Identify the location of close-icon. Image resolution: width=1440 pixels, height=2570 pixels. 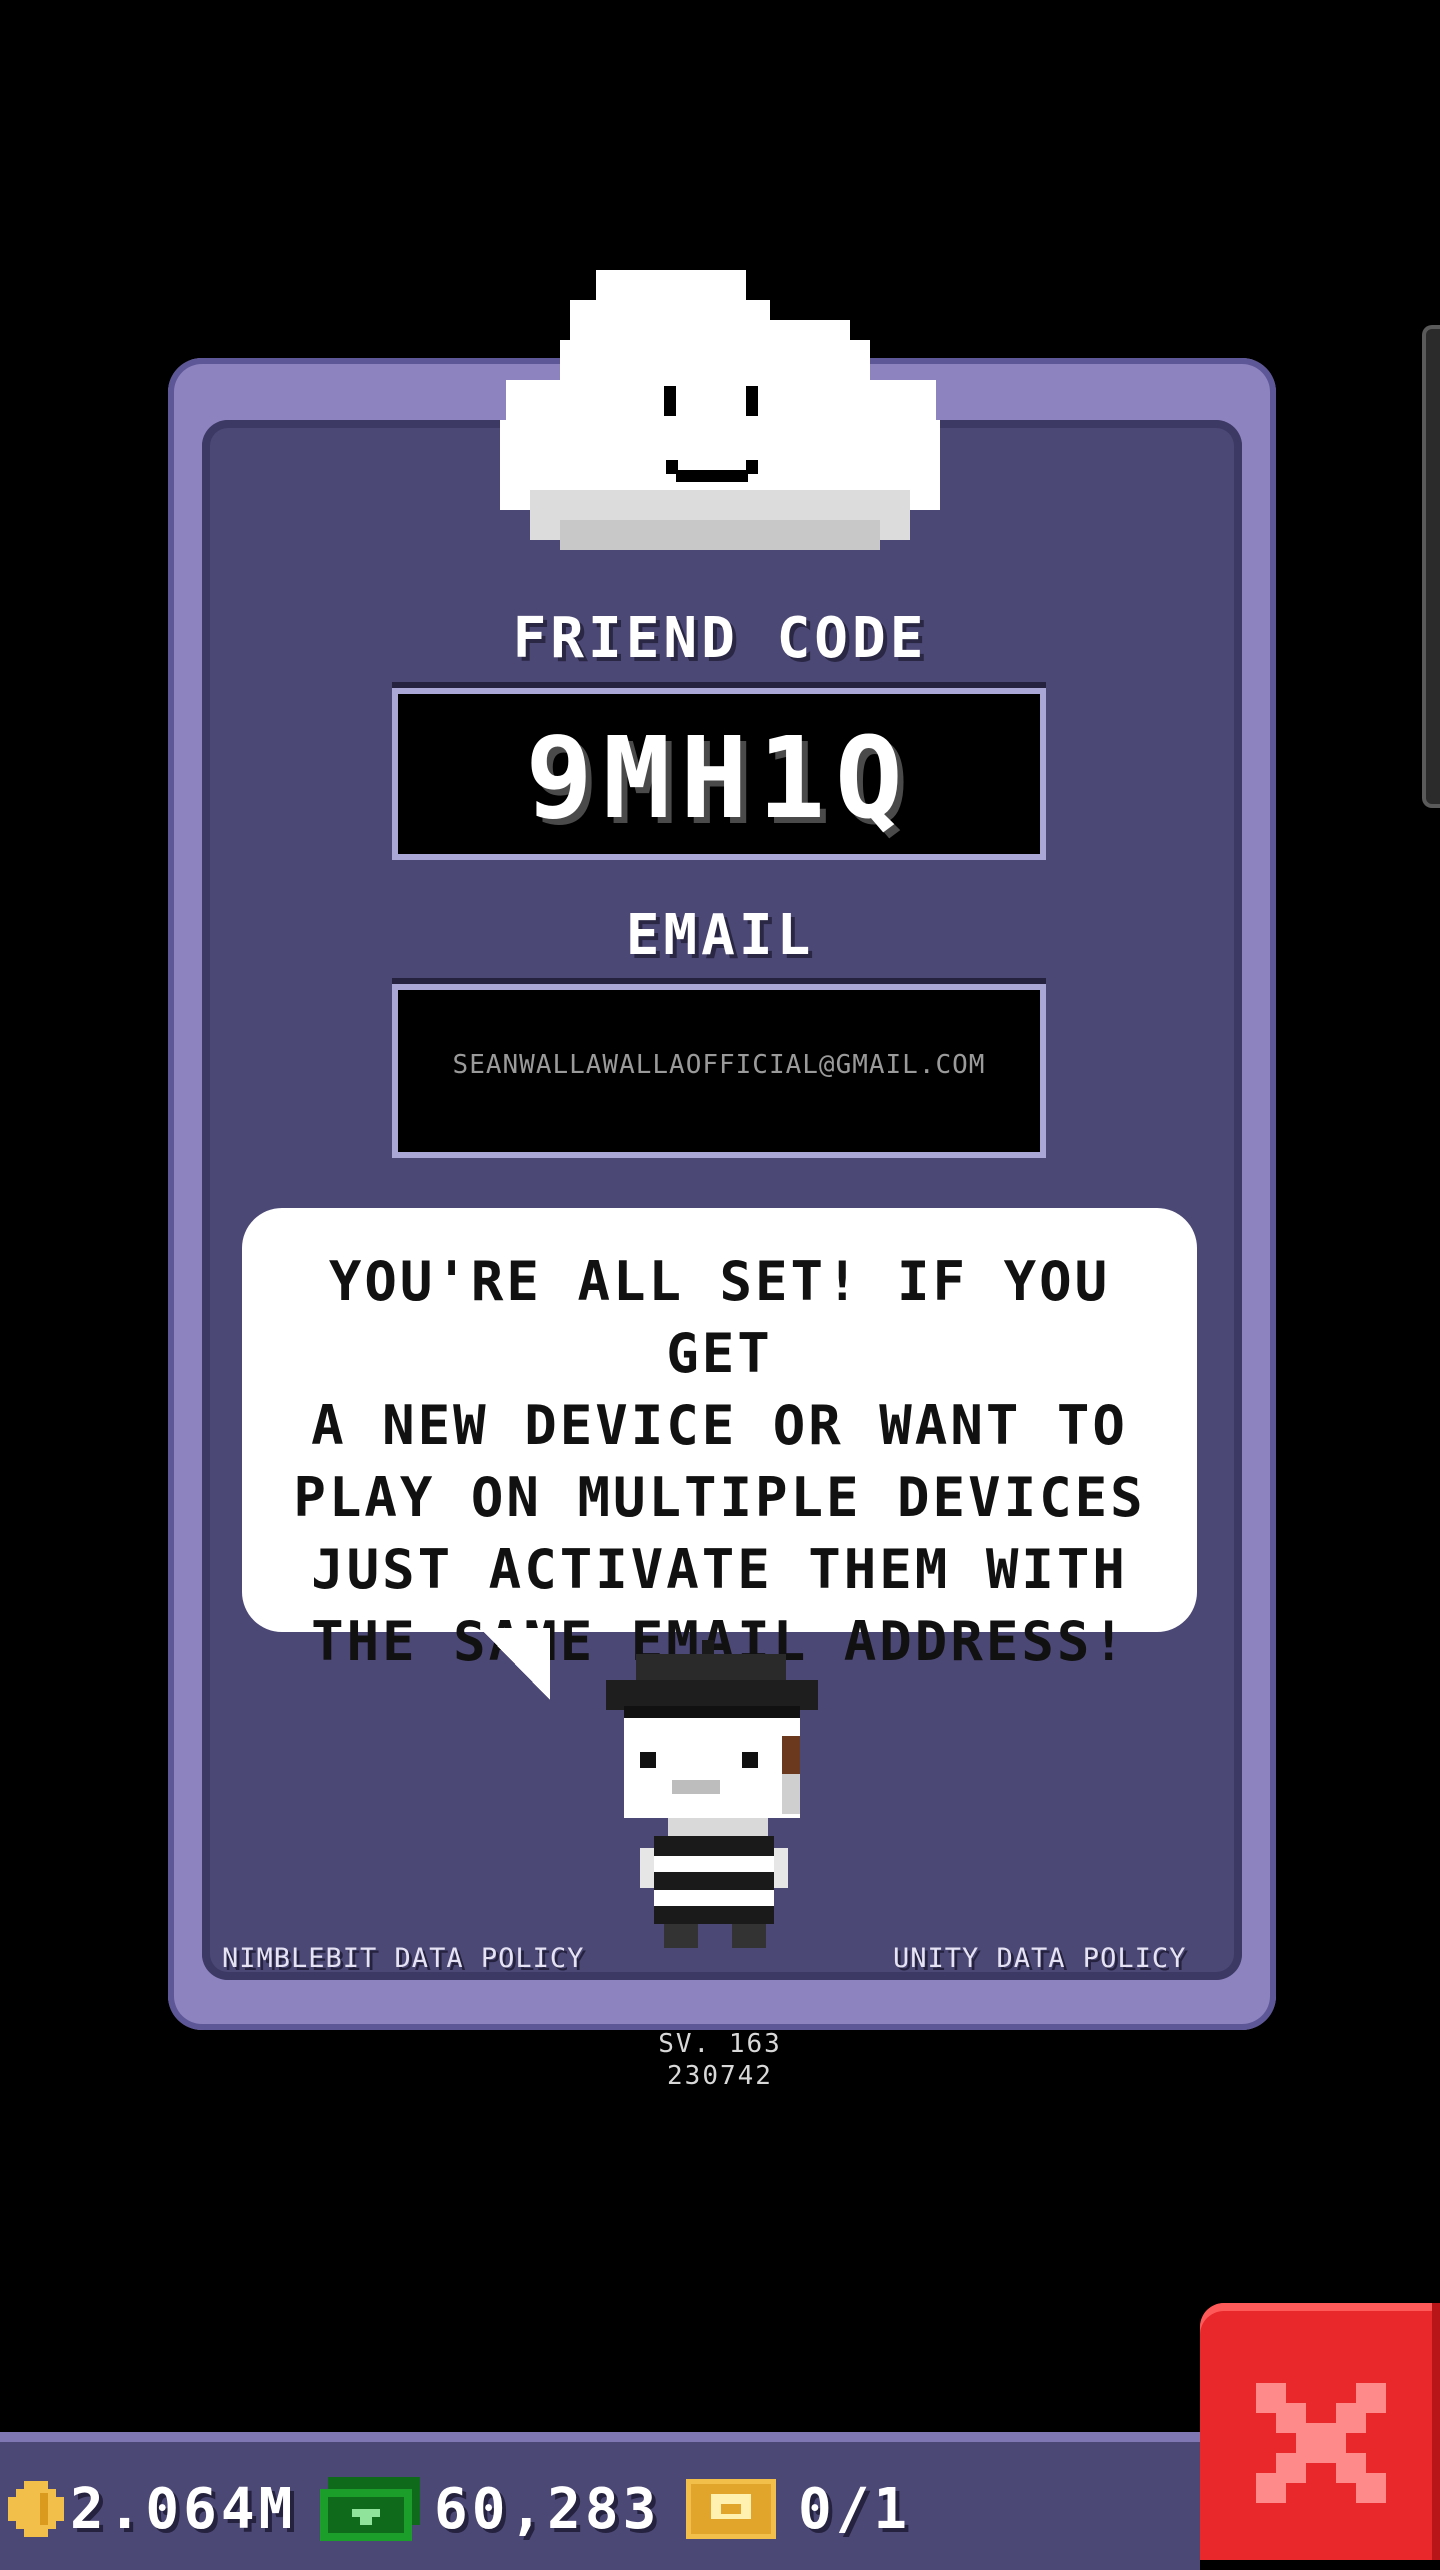
(1321, 2443).